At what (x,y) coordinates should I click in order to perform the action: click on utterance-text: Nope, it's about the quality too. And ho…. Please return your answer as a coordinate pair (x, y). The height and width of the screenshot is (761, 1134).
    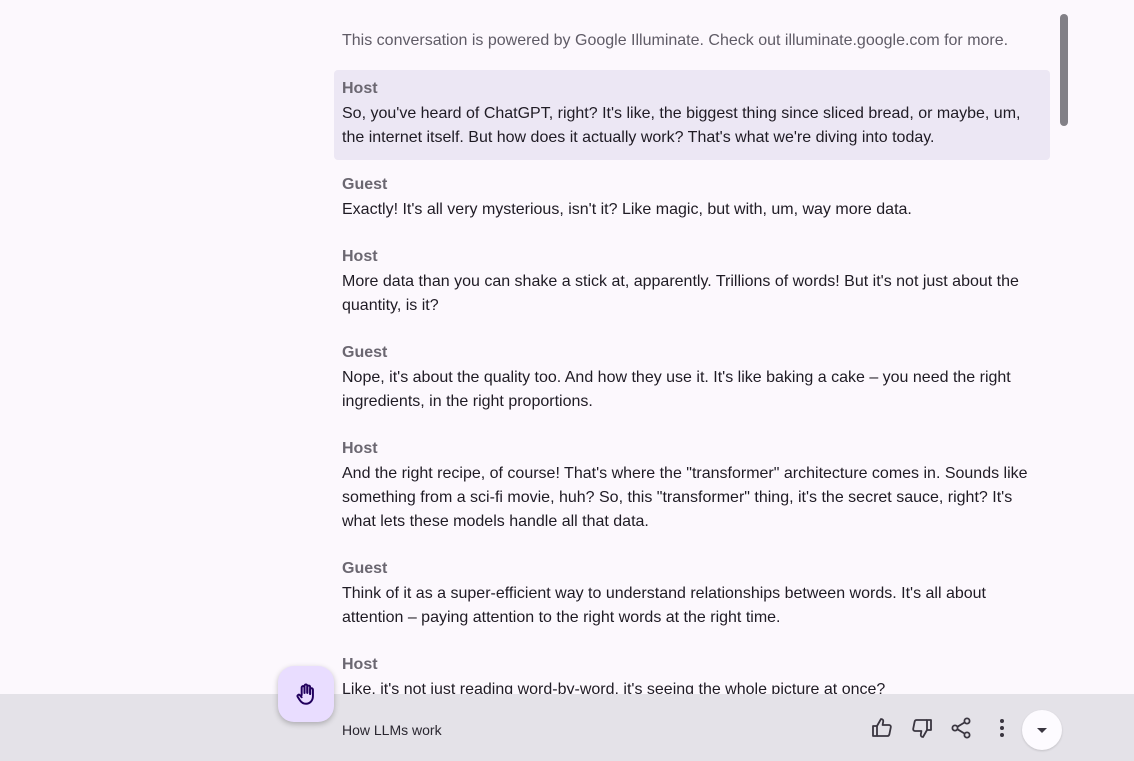
    Looking at the image, I should click on (676, 389).